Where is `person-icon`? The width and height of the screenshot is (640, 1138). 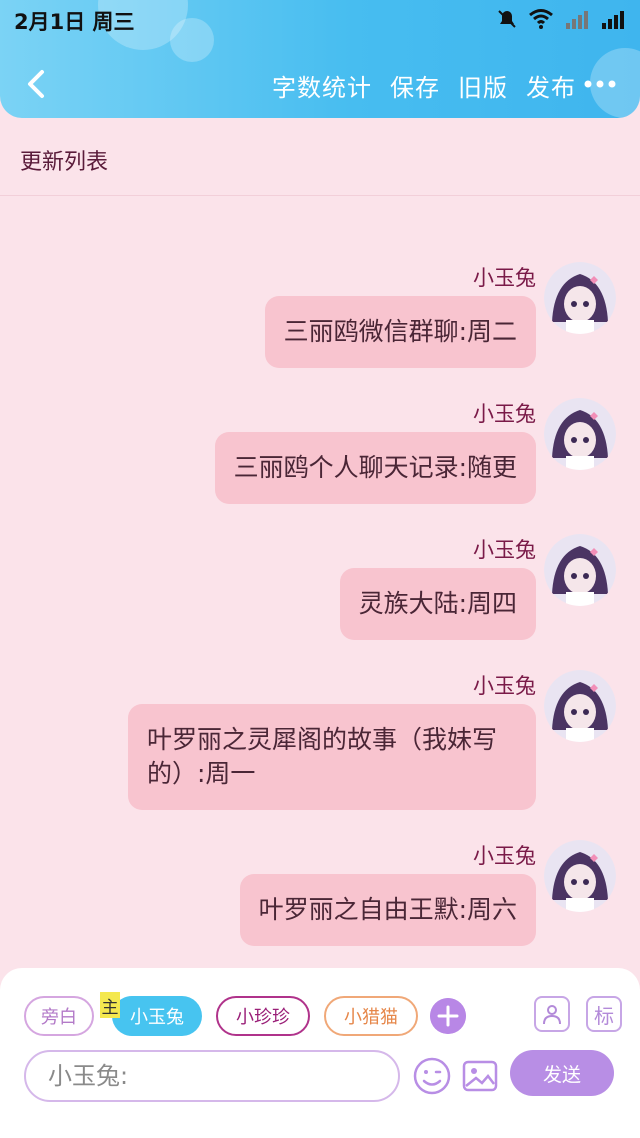 person-icon is located at coordinates (552, 1015).